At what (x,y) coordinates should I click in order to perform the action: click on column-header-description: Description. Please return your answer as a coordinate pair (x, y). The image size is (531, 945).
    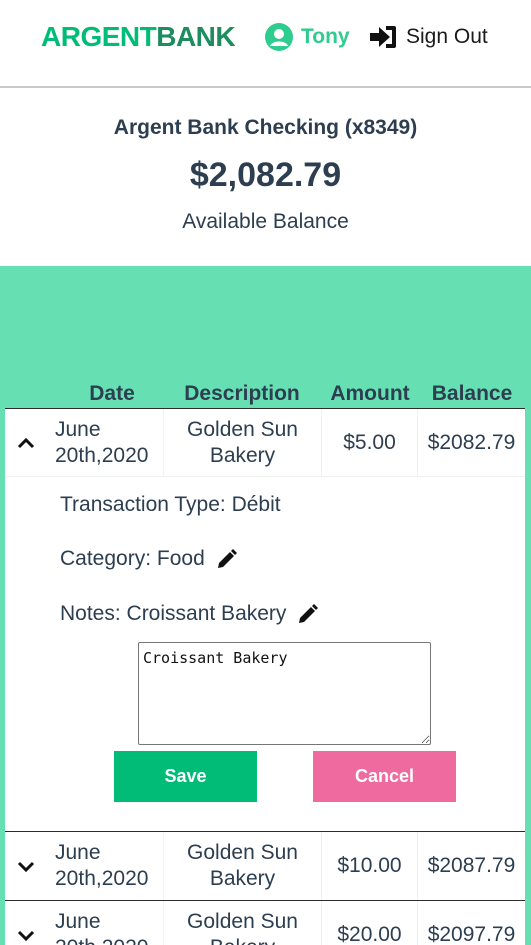
    Looking at the image, I should click on (242, 393).